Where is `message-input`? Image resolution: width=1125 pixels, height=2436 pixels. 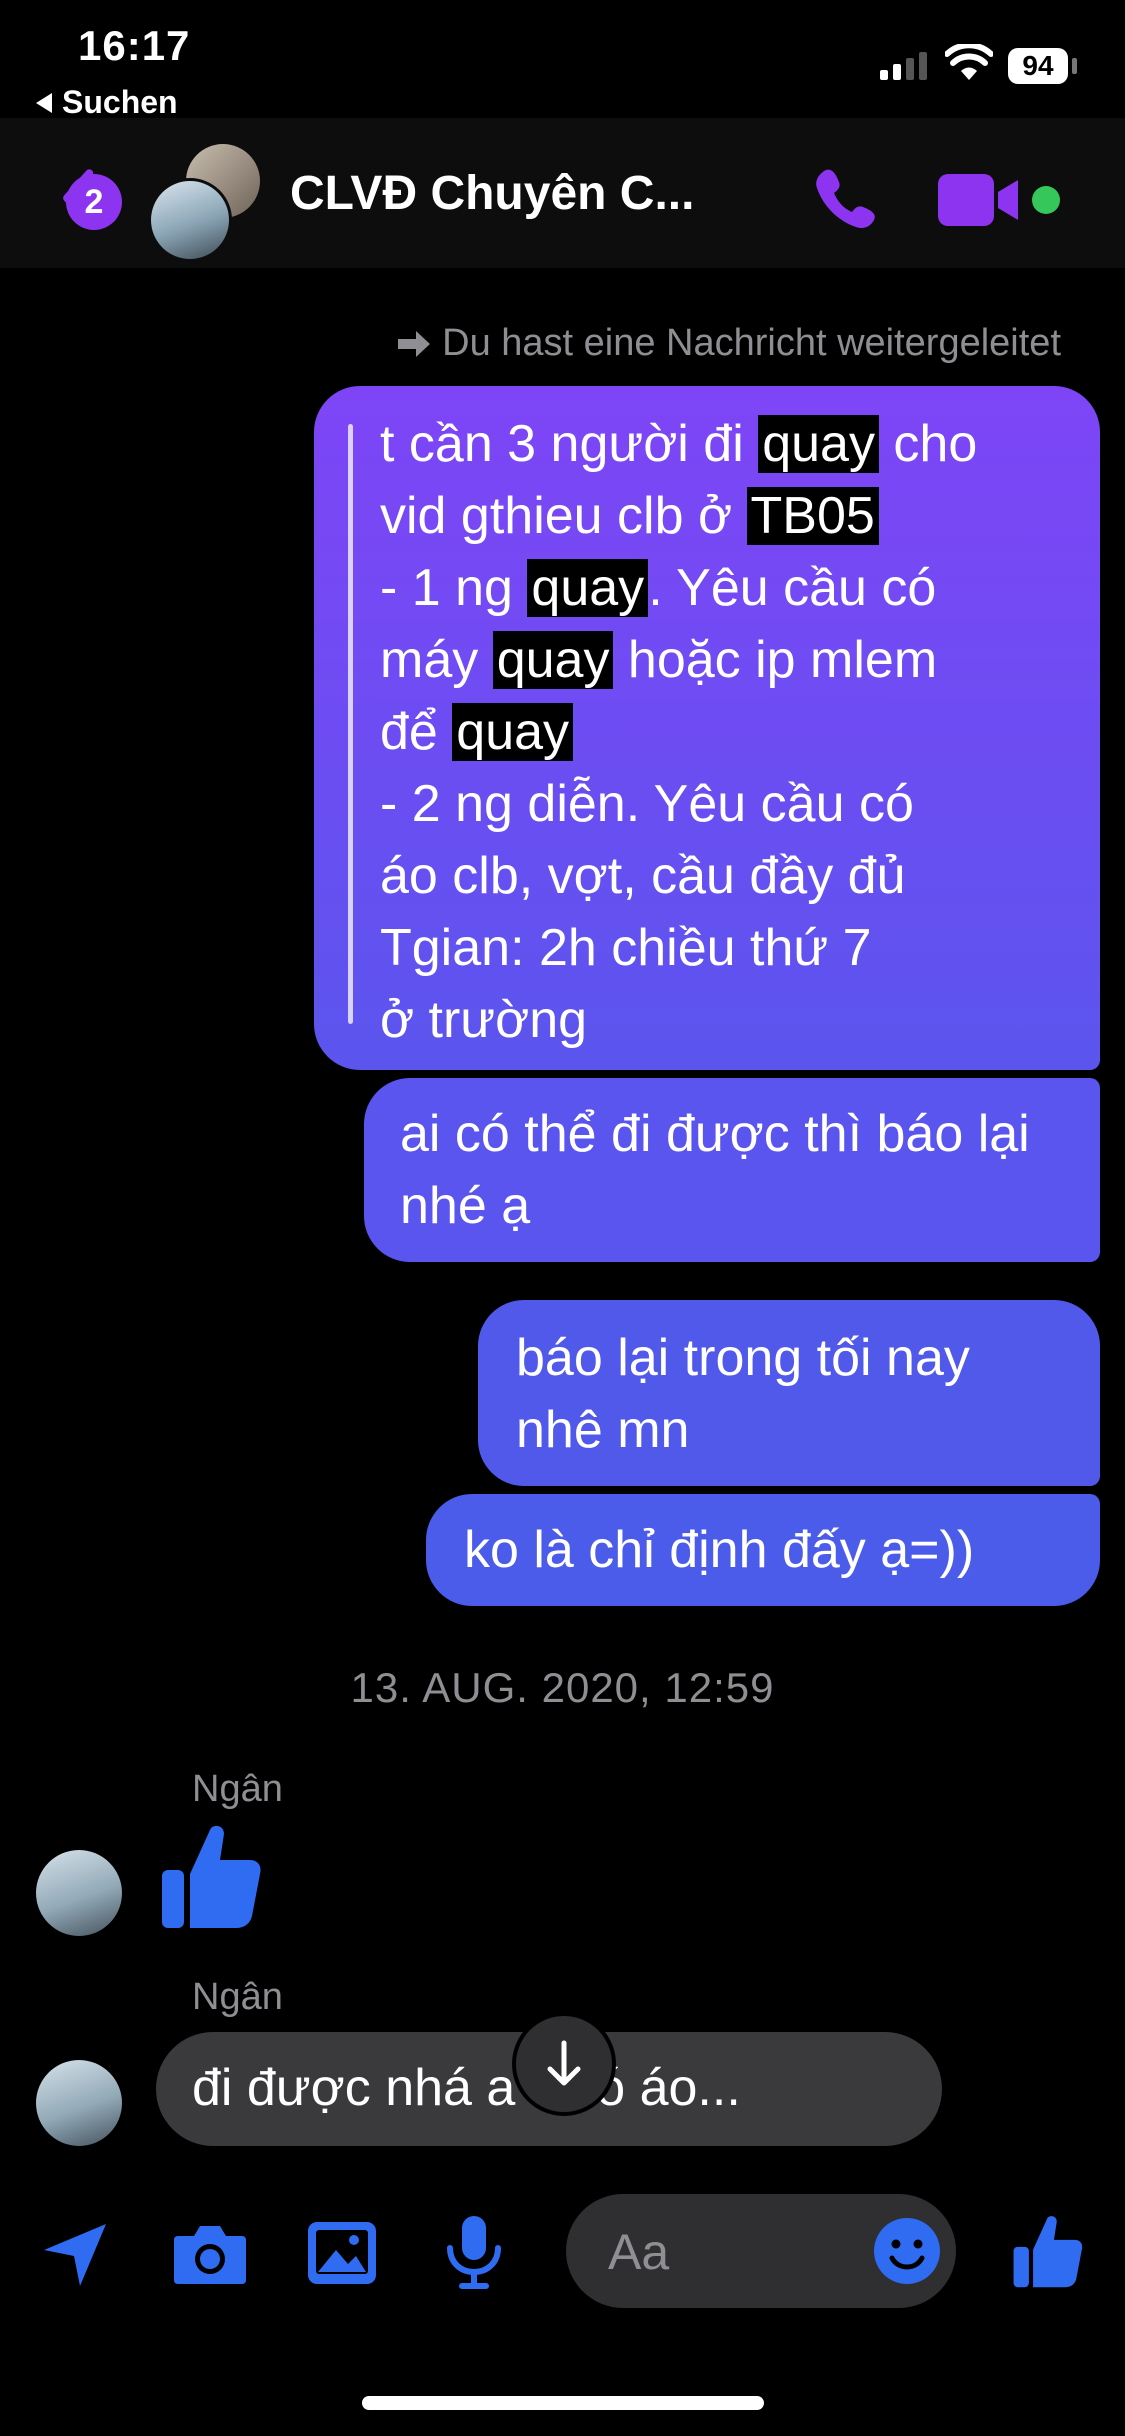 message-input is located at coordinates (733, 2252).